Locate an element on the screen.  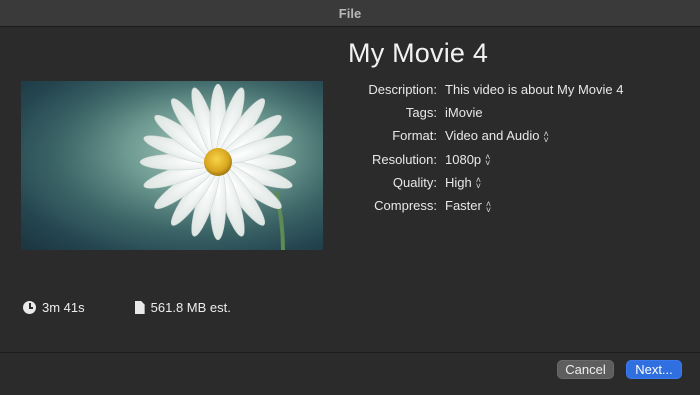
format-select: Video and Audio ˄ ˅ is located at coordinates (497, 136).